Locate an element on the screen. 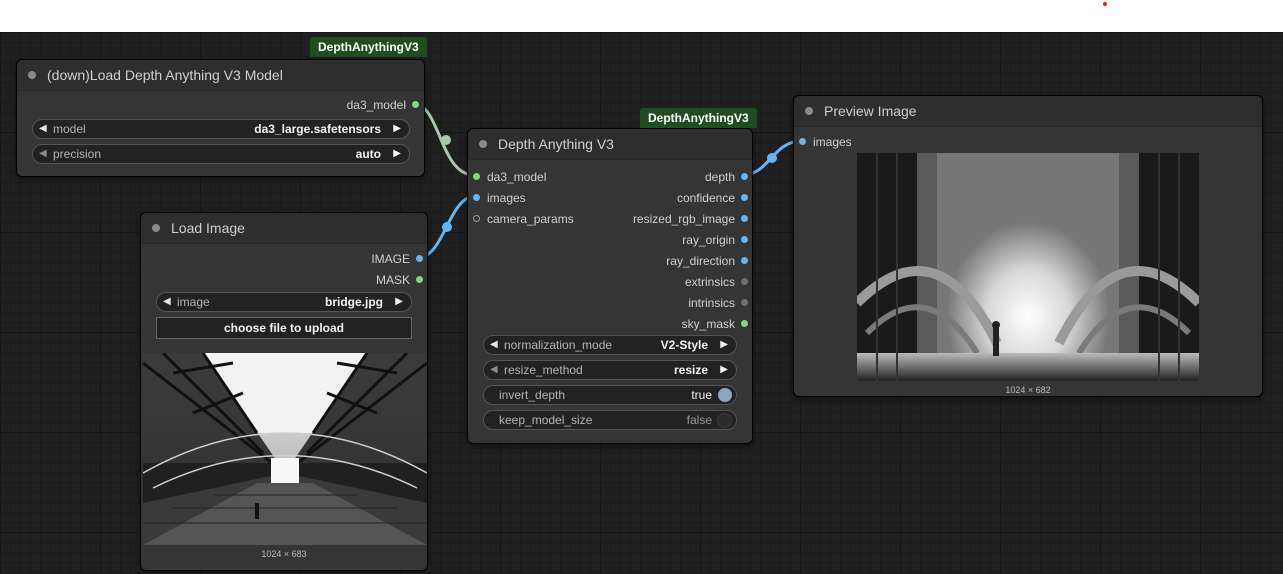 The width and height of the screenshot is (1283, 574). image-combo: ◀ image bridge.jpg ▶ is located at coordinates (284, 302).